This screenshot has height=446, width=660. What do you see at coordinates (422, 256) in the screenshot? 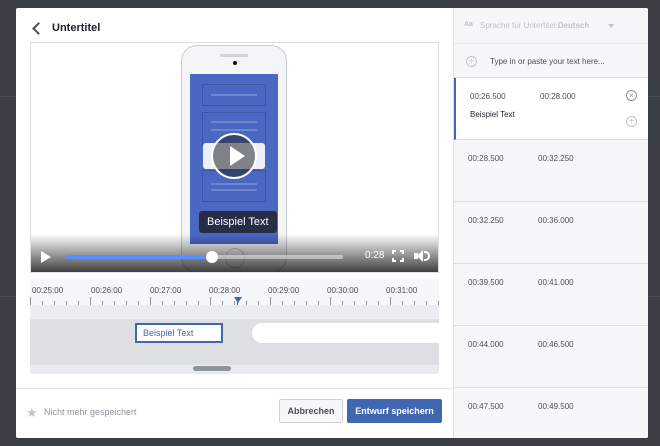
I see `volume-icon` at bounding box center [422, 256].